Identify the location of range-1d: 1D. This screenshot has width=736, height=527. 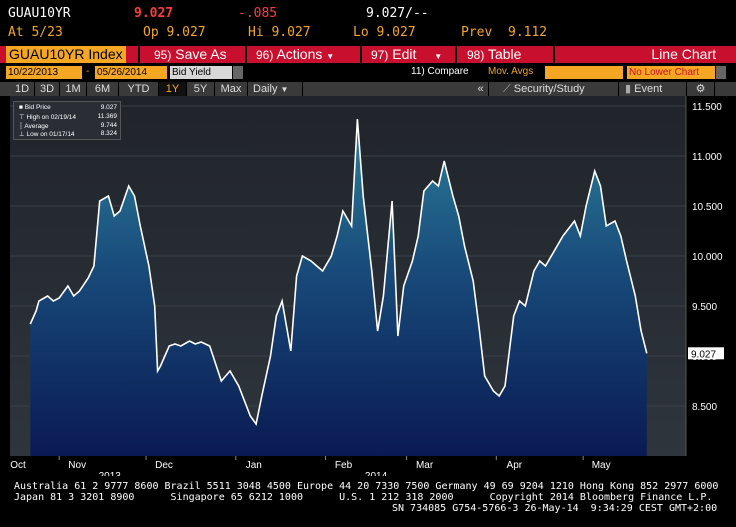
(22, 89).